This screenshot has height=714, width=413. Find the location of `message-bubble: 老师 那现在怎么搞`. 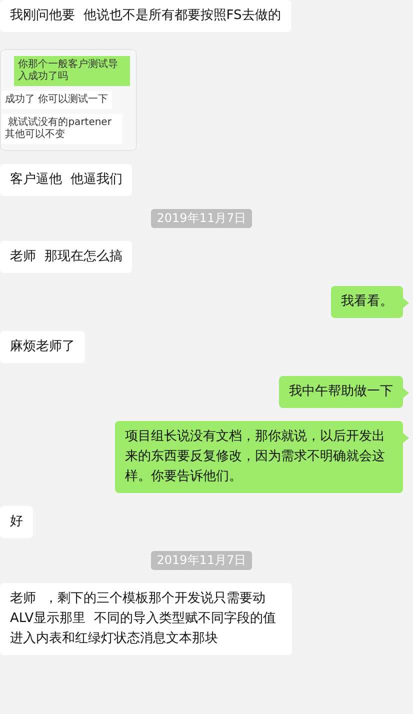

message-bubble: 老师 那现在怎么搞 is located at coordinates (66, 257).